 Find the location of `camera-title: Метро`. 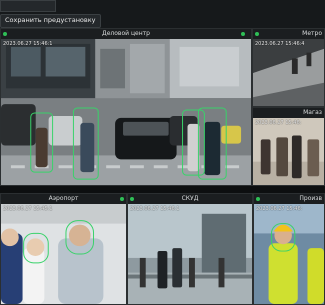

camera-title: Метро is located at coordinates (312, 33).